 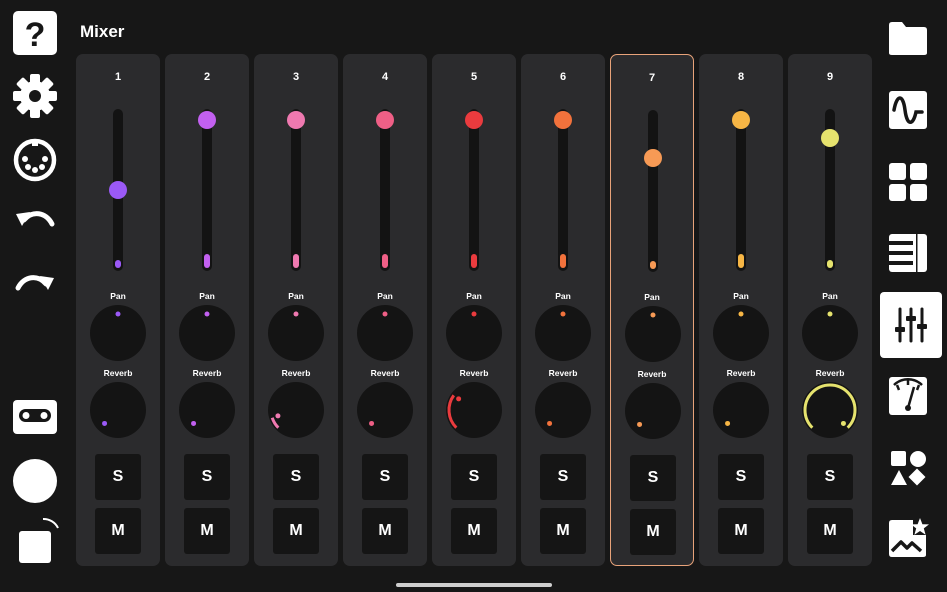 What do you see at coordinates (35, 287) in the screenshot?
I see `redo-icon` at bounding box center [35, 287].